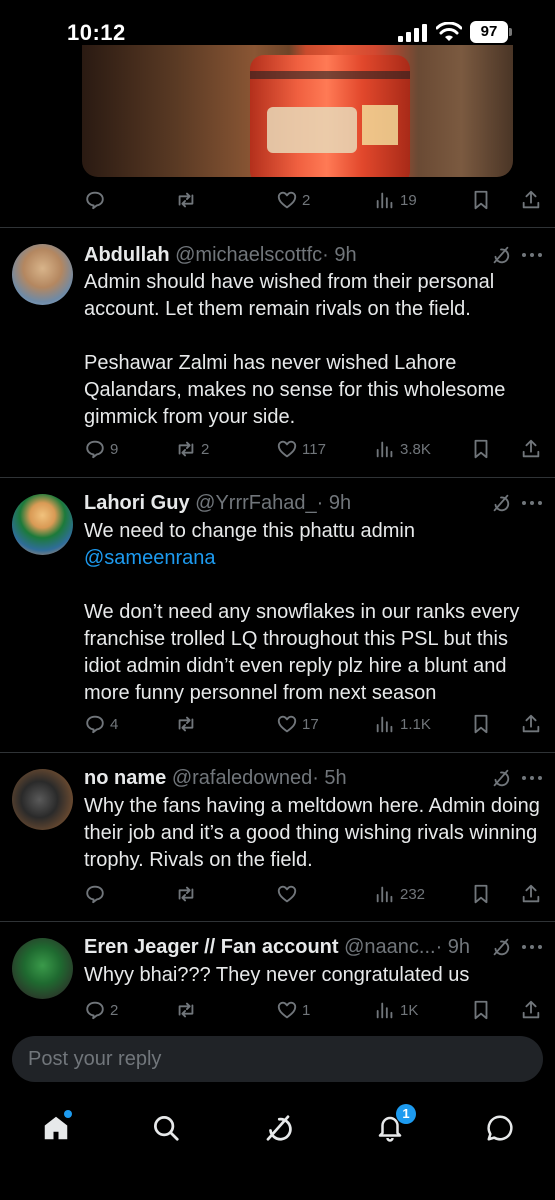  I want to click on tweet-actions: 232, so click(277, 894).